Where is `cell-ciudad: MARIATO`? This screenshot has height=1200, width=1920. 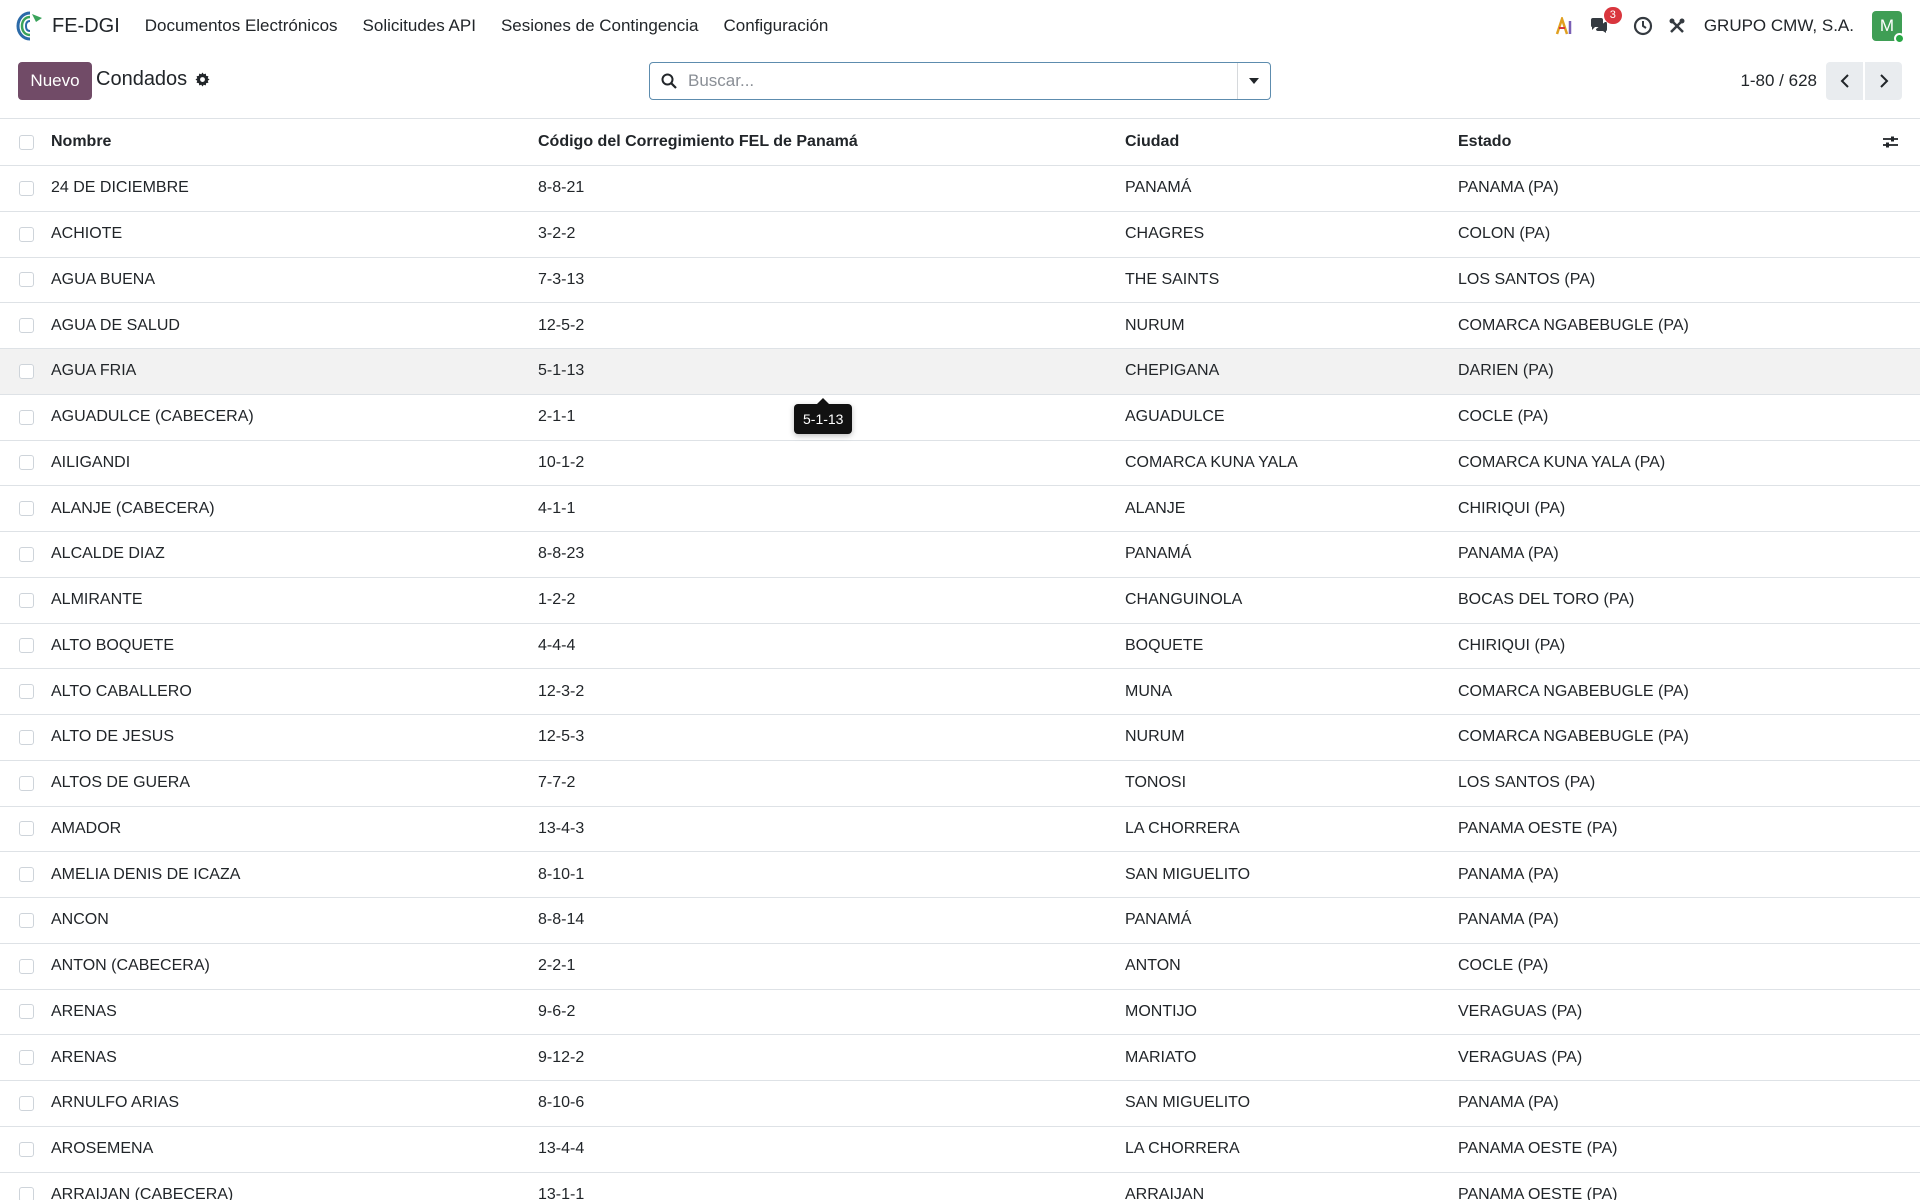 cell-ciudad: MARIATO is located at coordinates (1291, 1058).